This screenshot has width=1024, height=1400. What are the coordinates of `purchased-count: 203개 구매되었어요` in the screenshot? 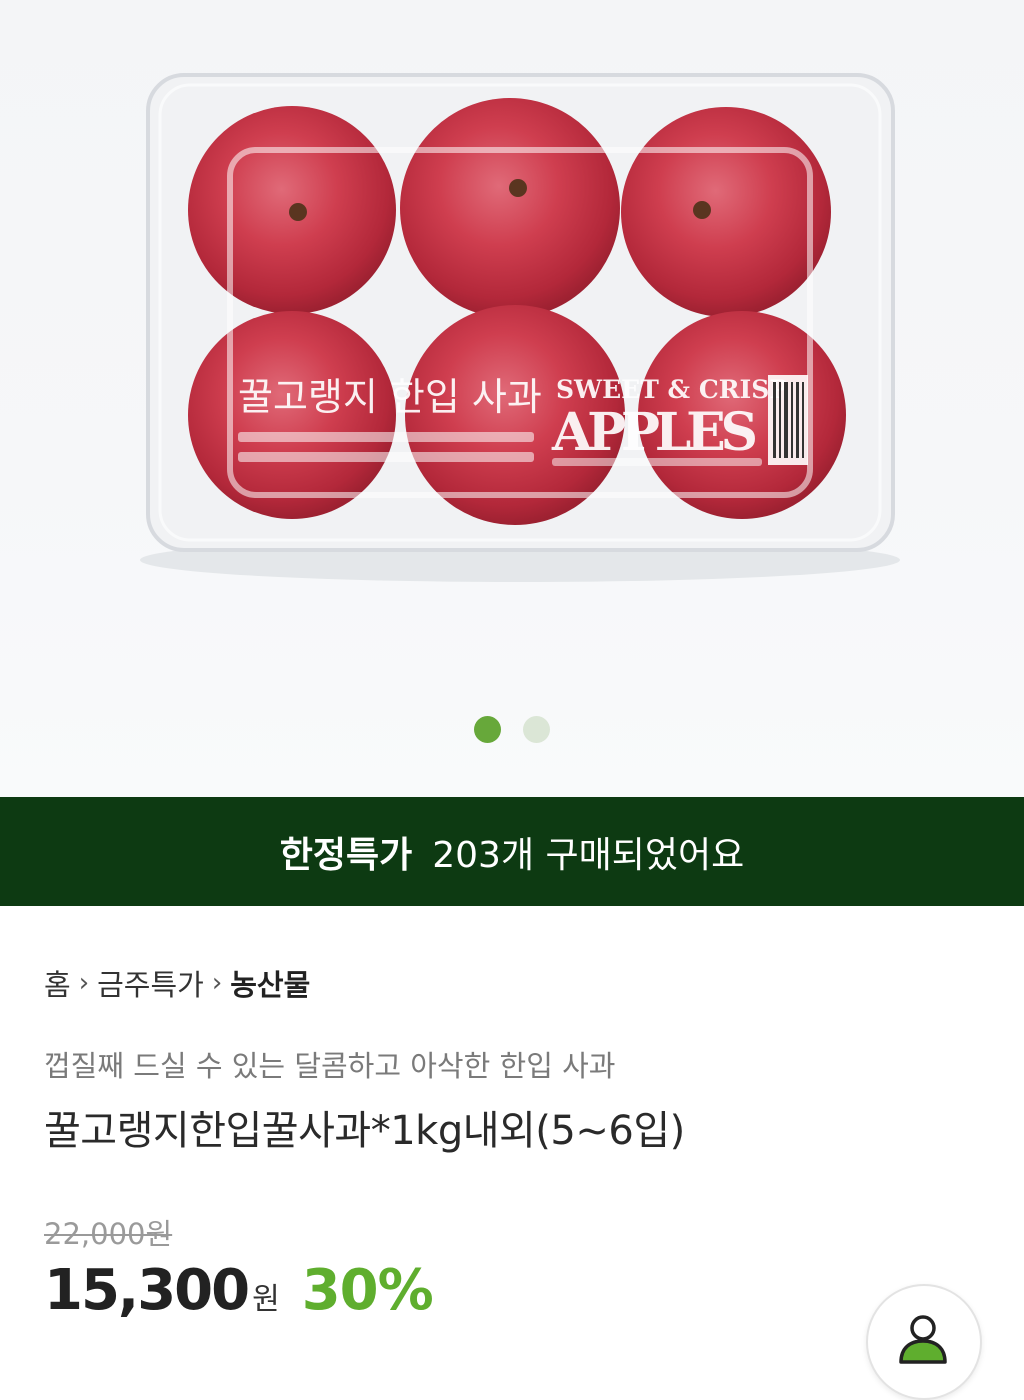 It's located at (588, 855).